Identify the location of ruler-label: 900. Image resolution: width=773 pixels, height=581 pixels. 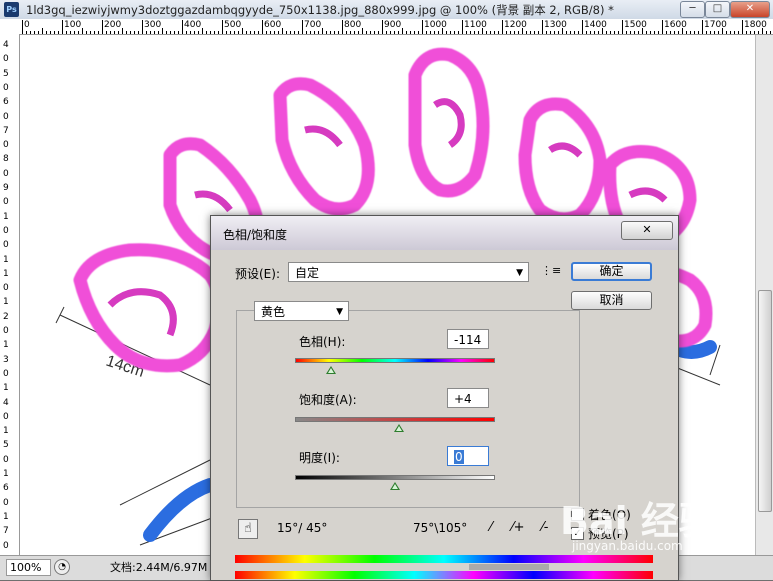
(393, 25).